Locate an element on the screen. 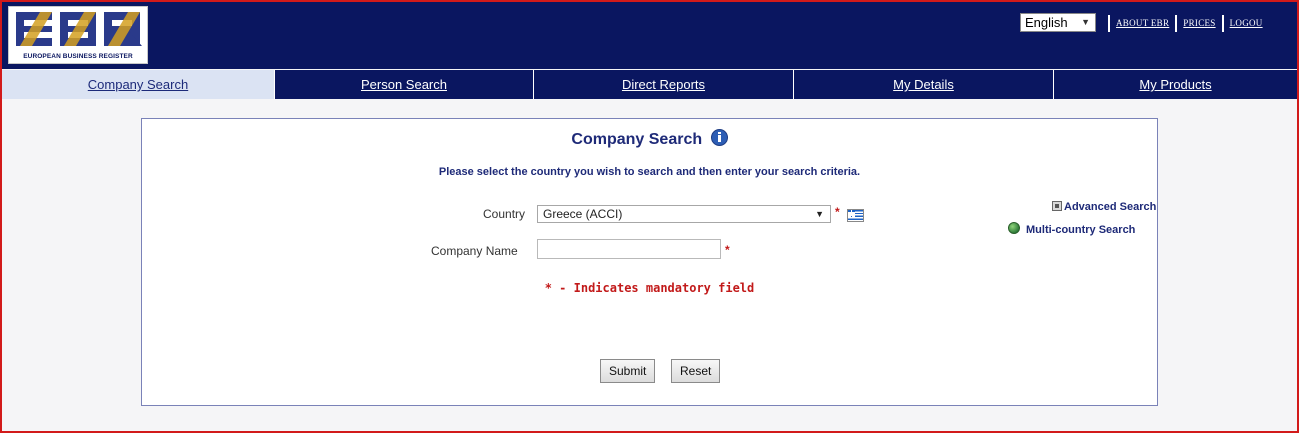 This screenshot has width=1299, height=433. advanced-search-link: Advanced Search is located at coordinates (1104, 207).